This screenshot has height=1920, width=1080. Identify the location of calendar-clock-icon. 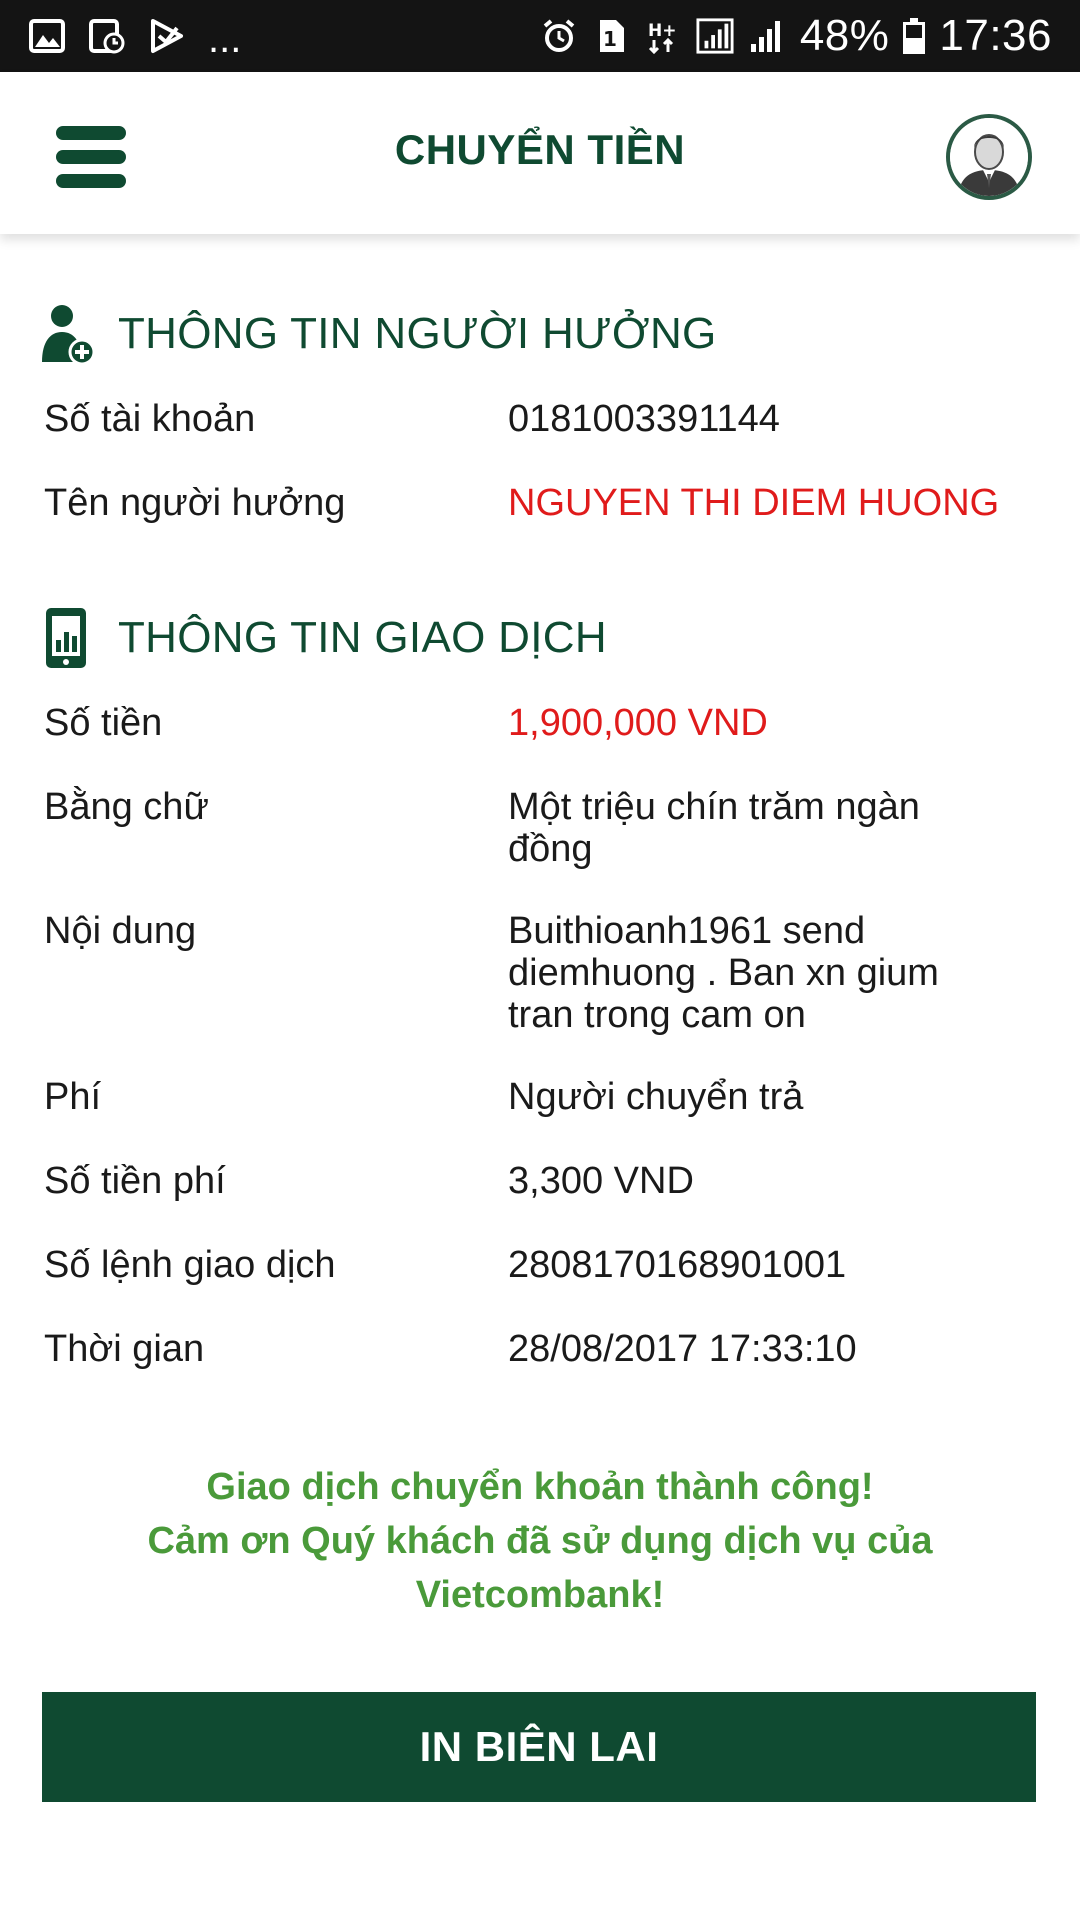
(107, 36).